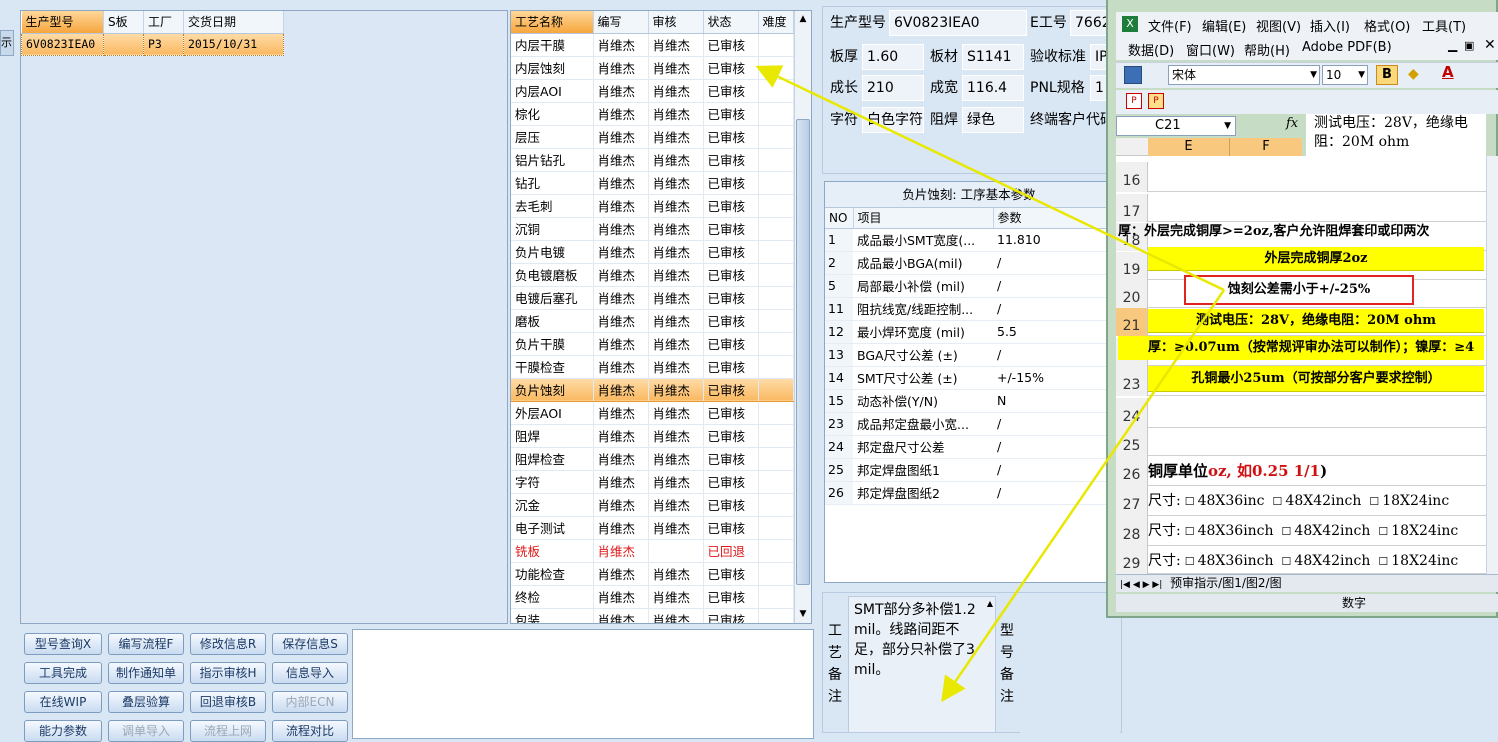 The image size is (1498, 742). What do you see at coordinates (803, 19) in the screenshot?
I see `scroll-up-arrow-icon: ▲` at bounding box center [803, 19].